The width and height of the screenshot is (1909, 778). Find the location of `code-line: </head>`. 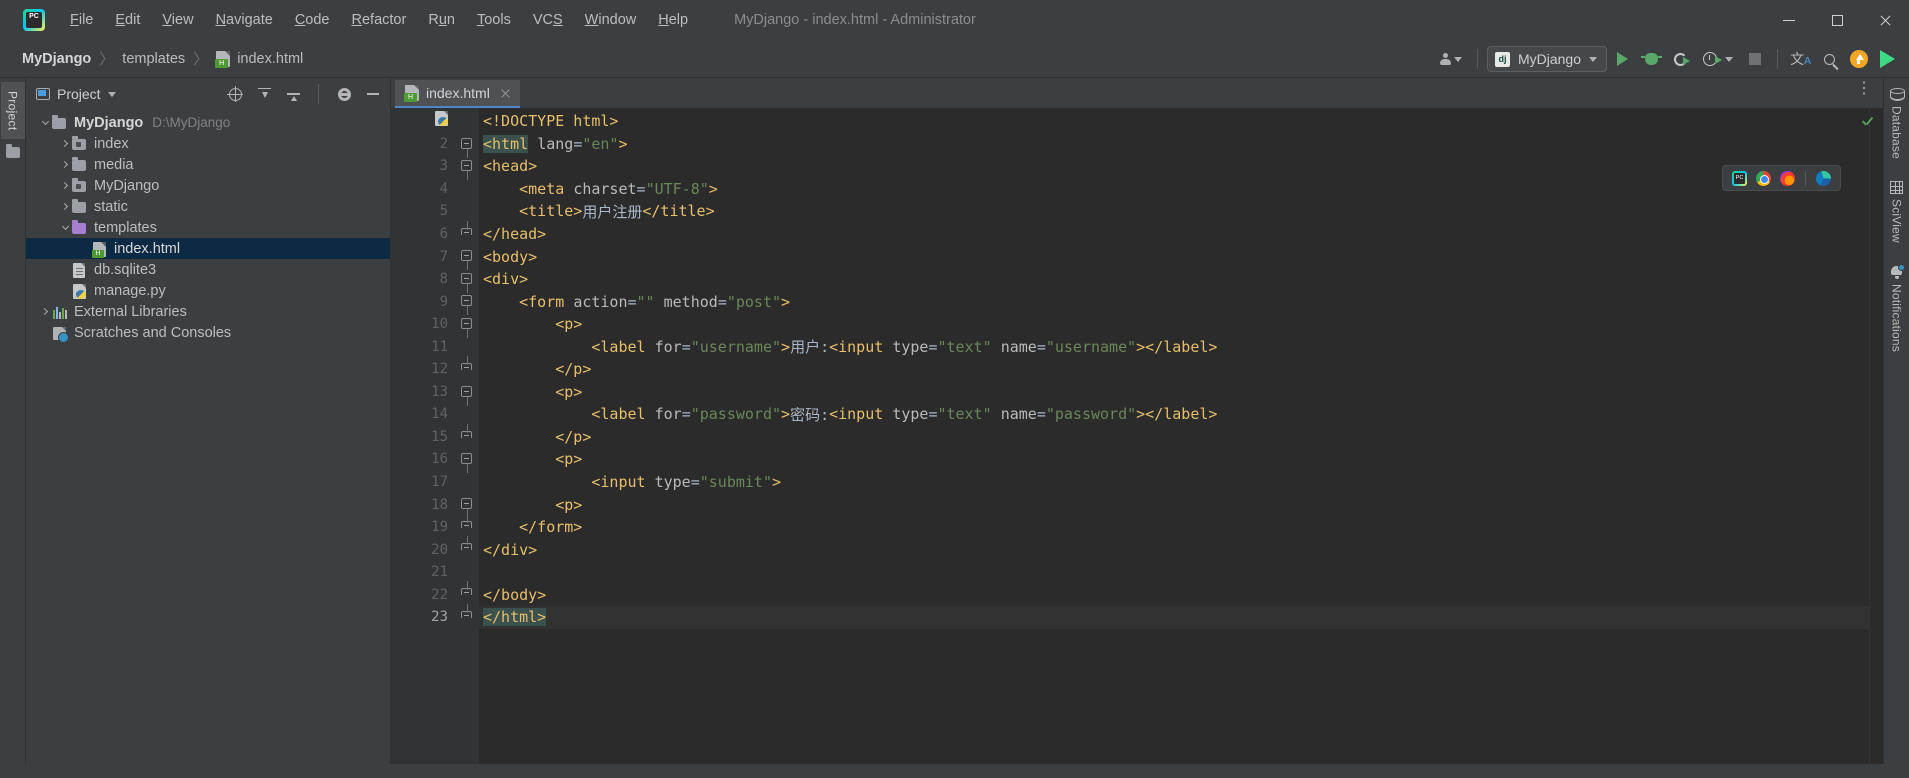

code-line: </head> is located at coordinates (1174, 234).